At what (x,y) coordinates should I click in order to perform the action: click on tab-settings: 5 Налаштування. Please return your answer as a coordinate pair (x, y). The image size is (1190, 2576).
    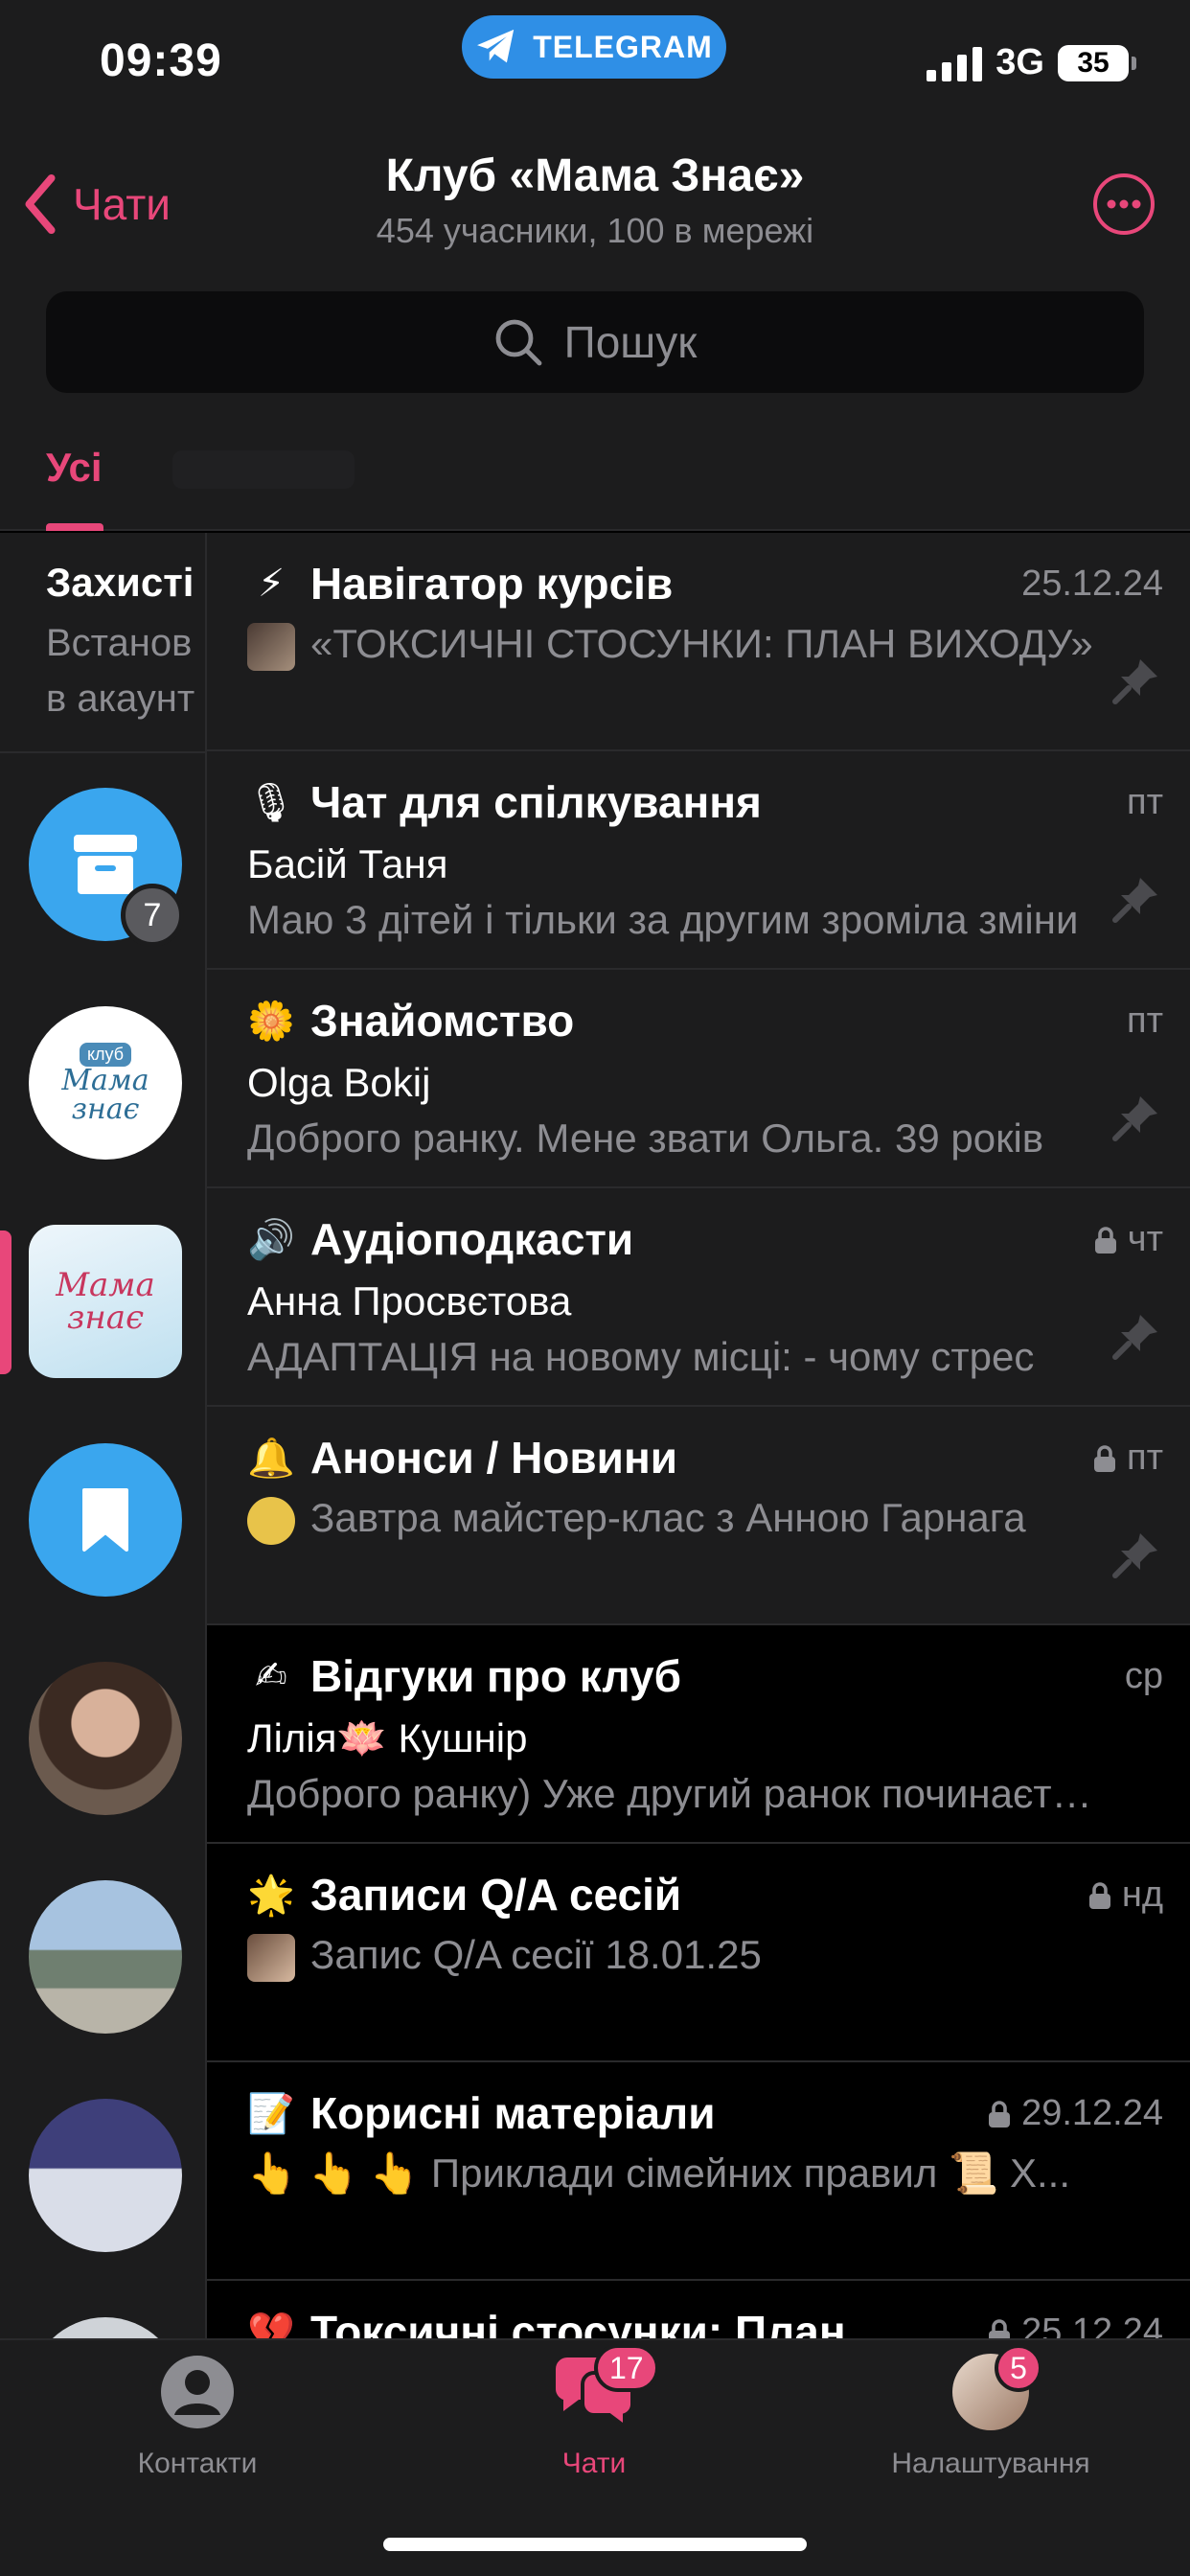
    Looking at the image, I should click on (990, 2412).